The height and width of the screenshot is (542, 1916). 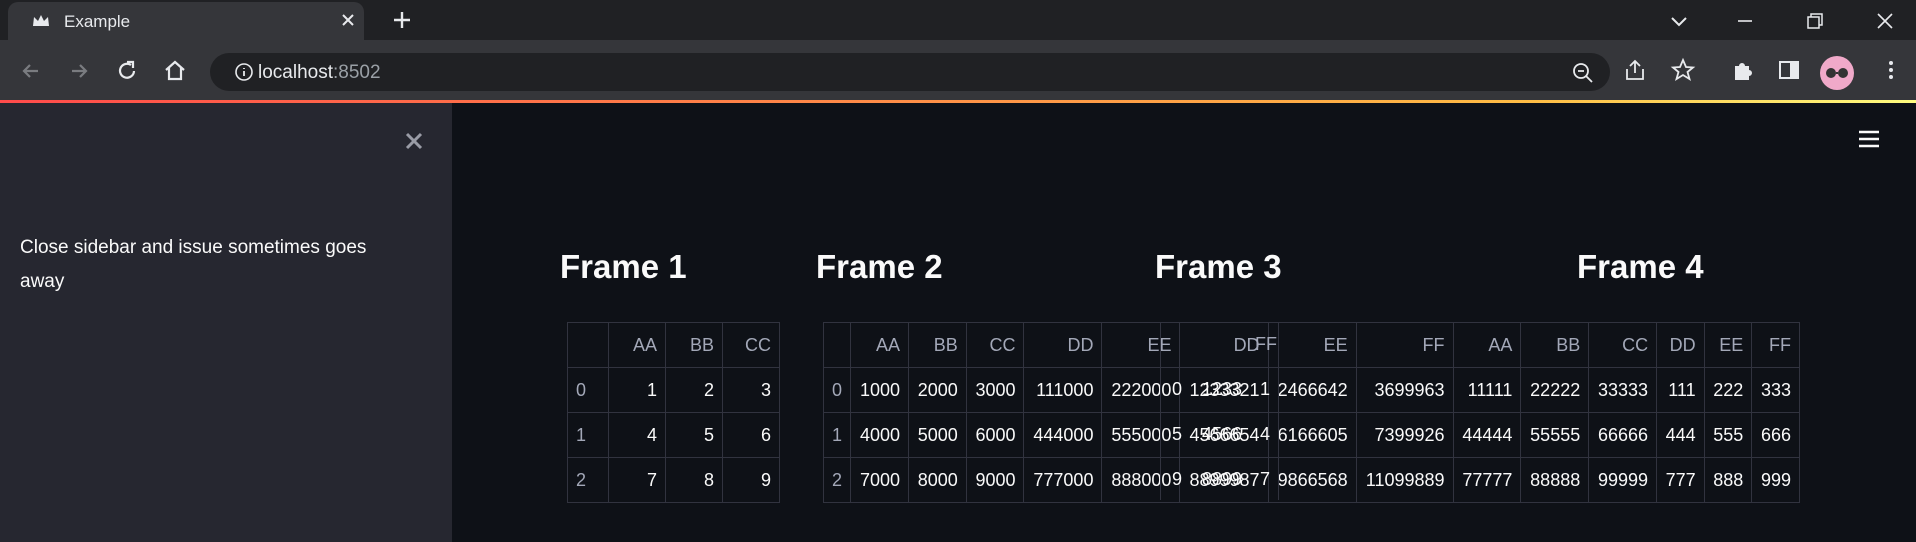 I want to click on table-cell: 333, so click(x=1775, y=390).